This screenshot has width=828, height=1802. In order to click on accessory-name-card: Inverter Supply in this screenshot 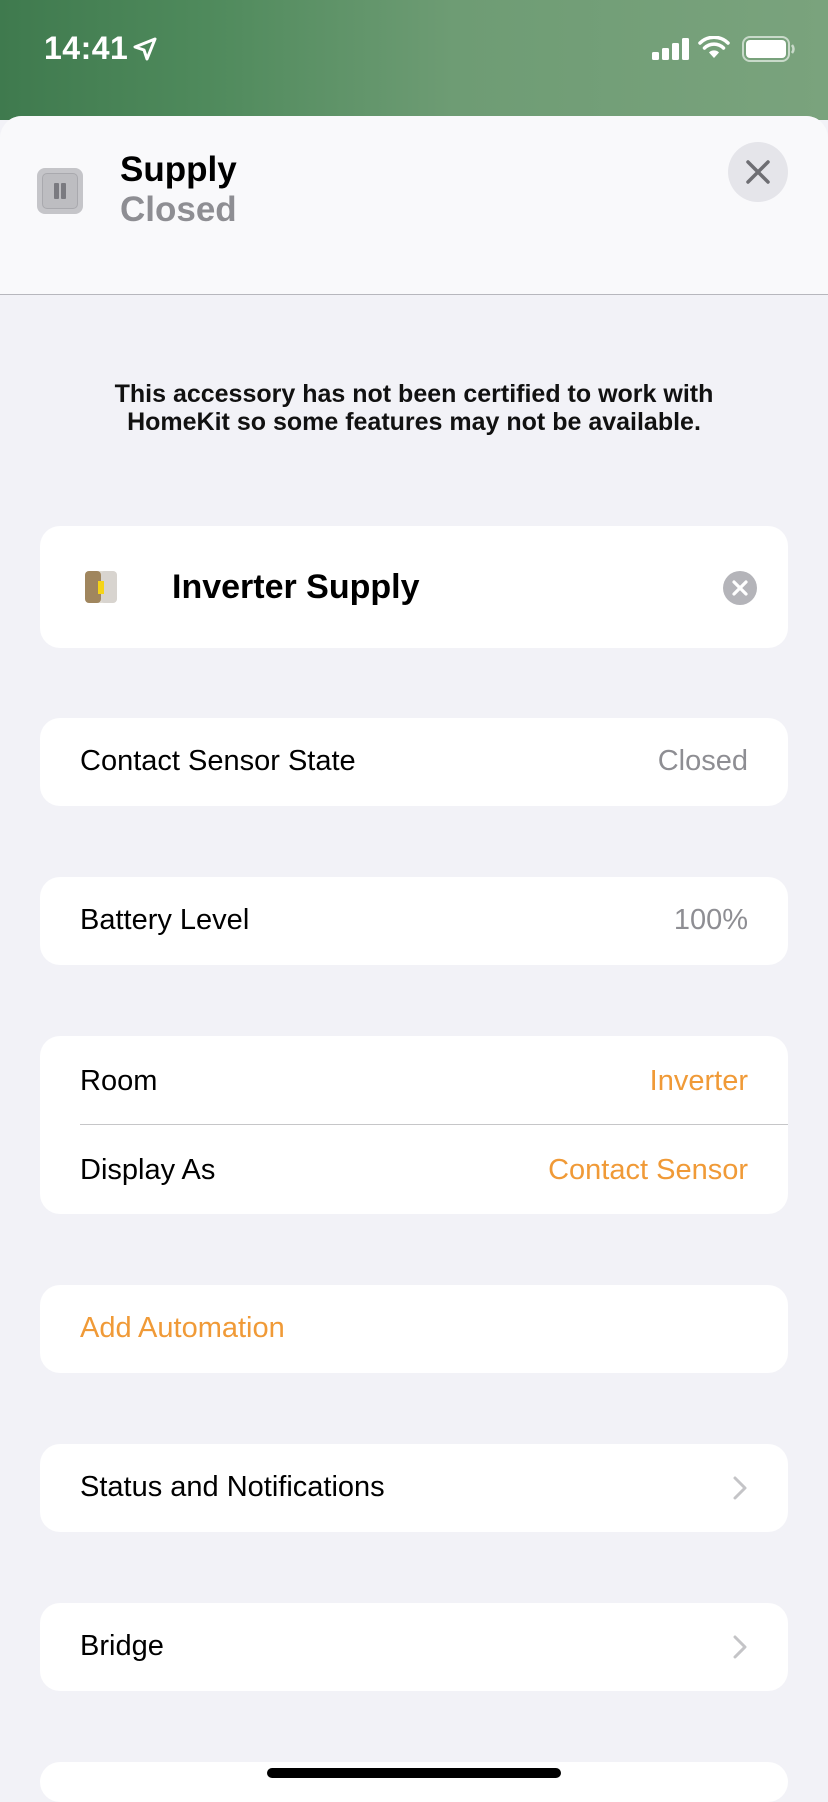, I will do `click(414, 587)`.